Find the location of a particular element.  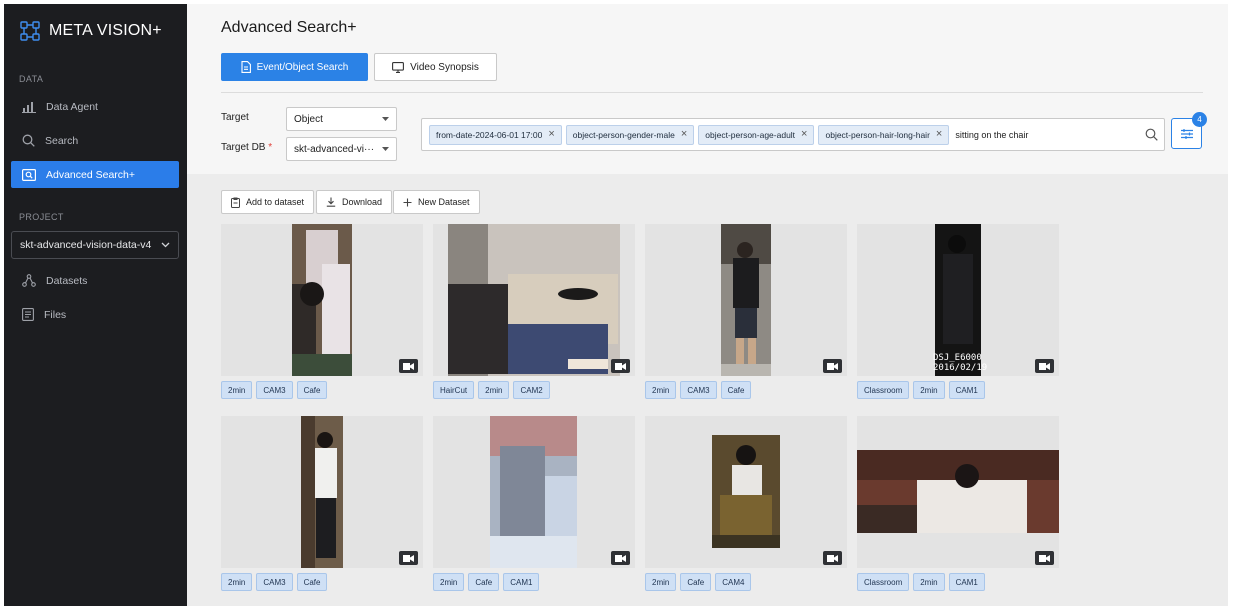

tag: CAM2 is located at coordinates (531, 390).